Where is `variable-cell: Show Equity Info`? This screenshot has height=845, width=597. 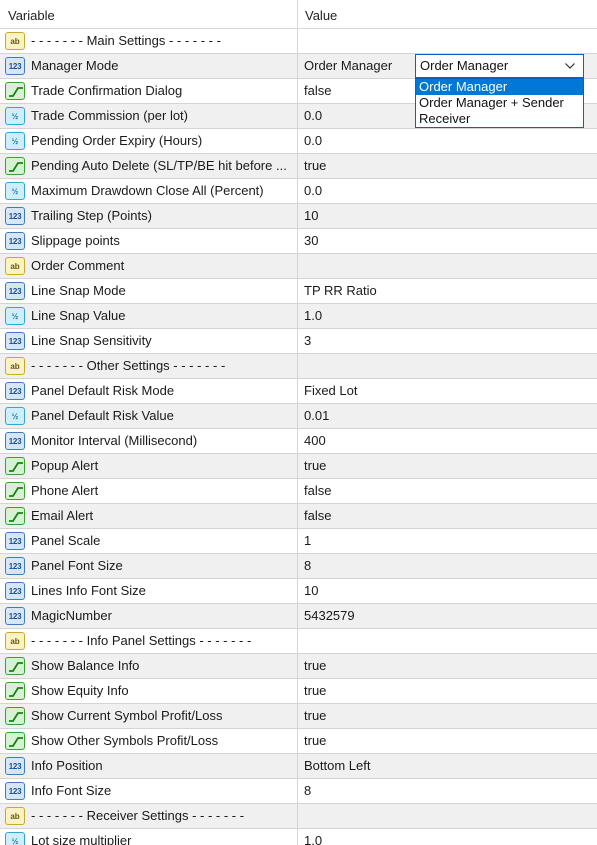
variable-cell: Show Equity Info is located at coordinates (149, 691).